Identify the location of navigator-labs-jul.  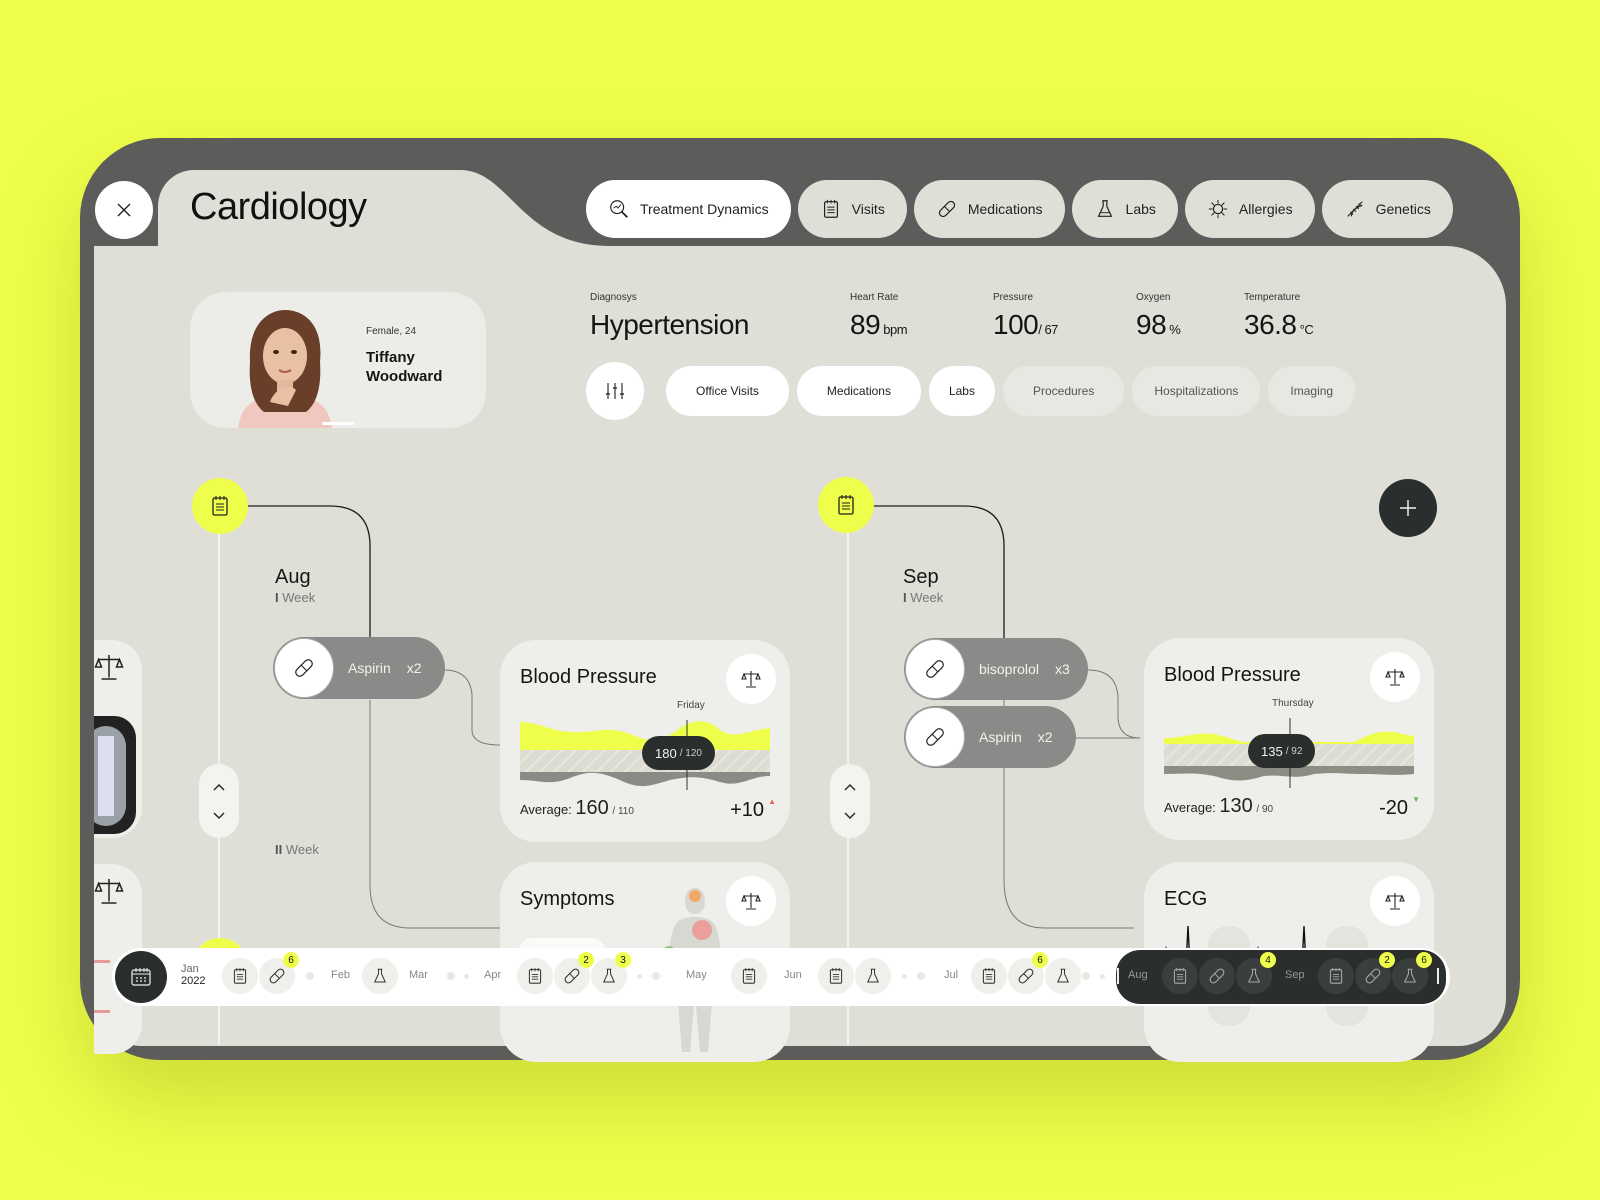
(1063, 976).